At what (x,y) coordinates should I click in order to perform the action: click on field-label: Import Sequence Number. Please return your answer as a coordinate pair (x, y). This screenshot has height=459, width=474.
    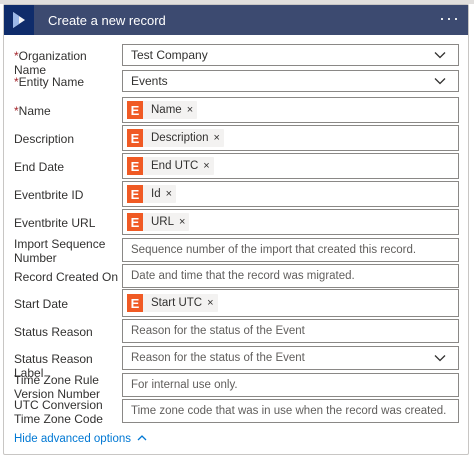
    Looking at the image, I should click on (60, 251).